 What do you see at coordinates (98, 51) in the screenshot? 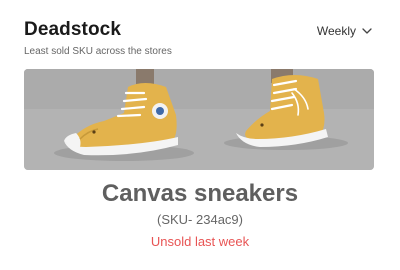
I see `card-subtitle: Least sold SKU across the stores` at bounding box center [98, 51].